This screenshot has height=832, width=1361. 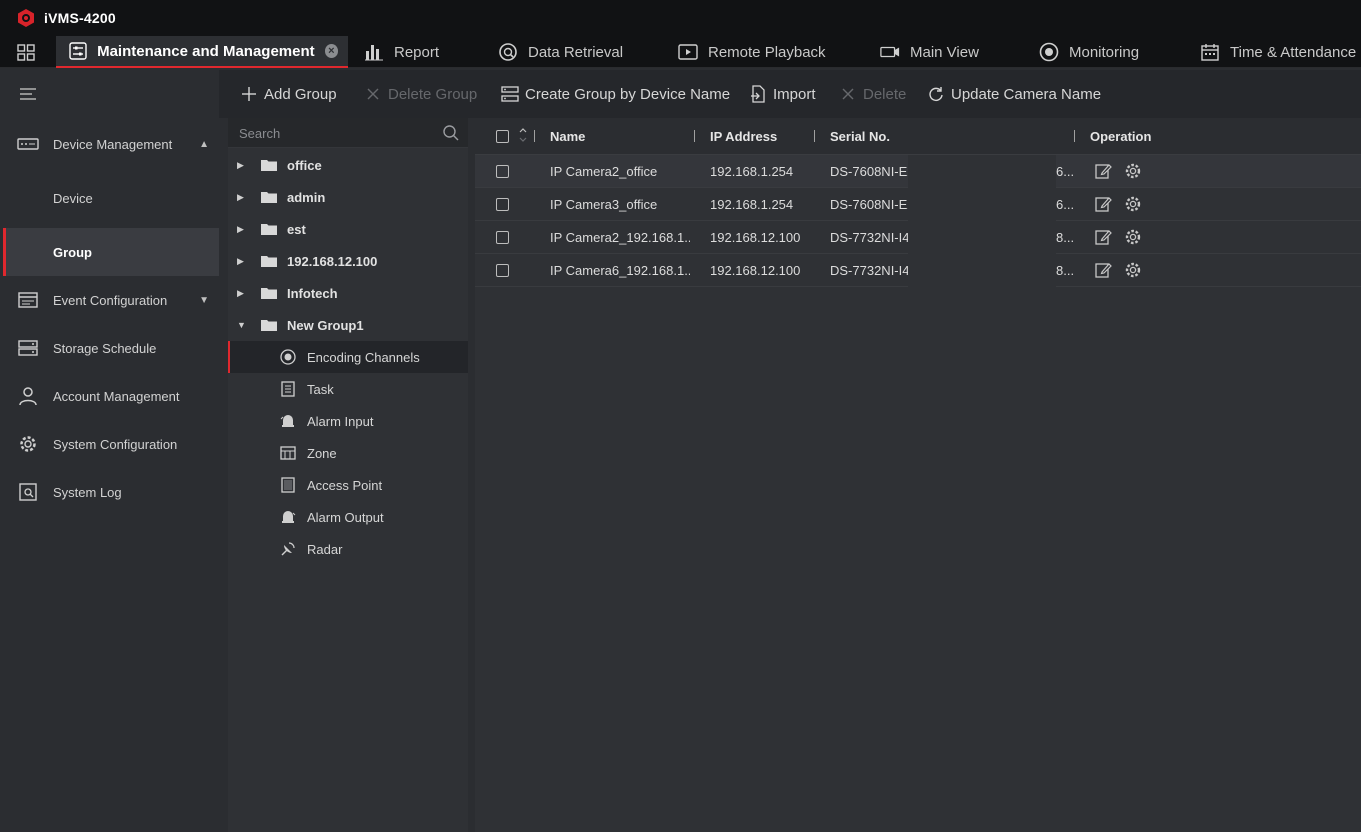 What do you see at coordinates (296, 229) in the screenshot?
I see `group-label: est` at bounding box center [296, 229].